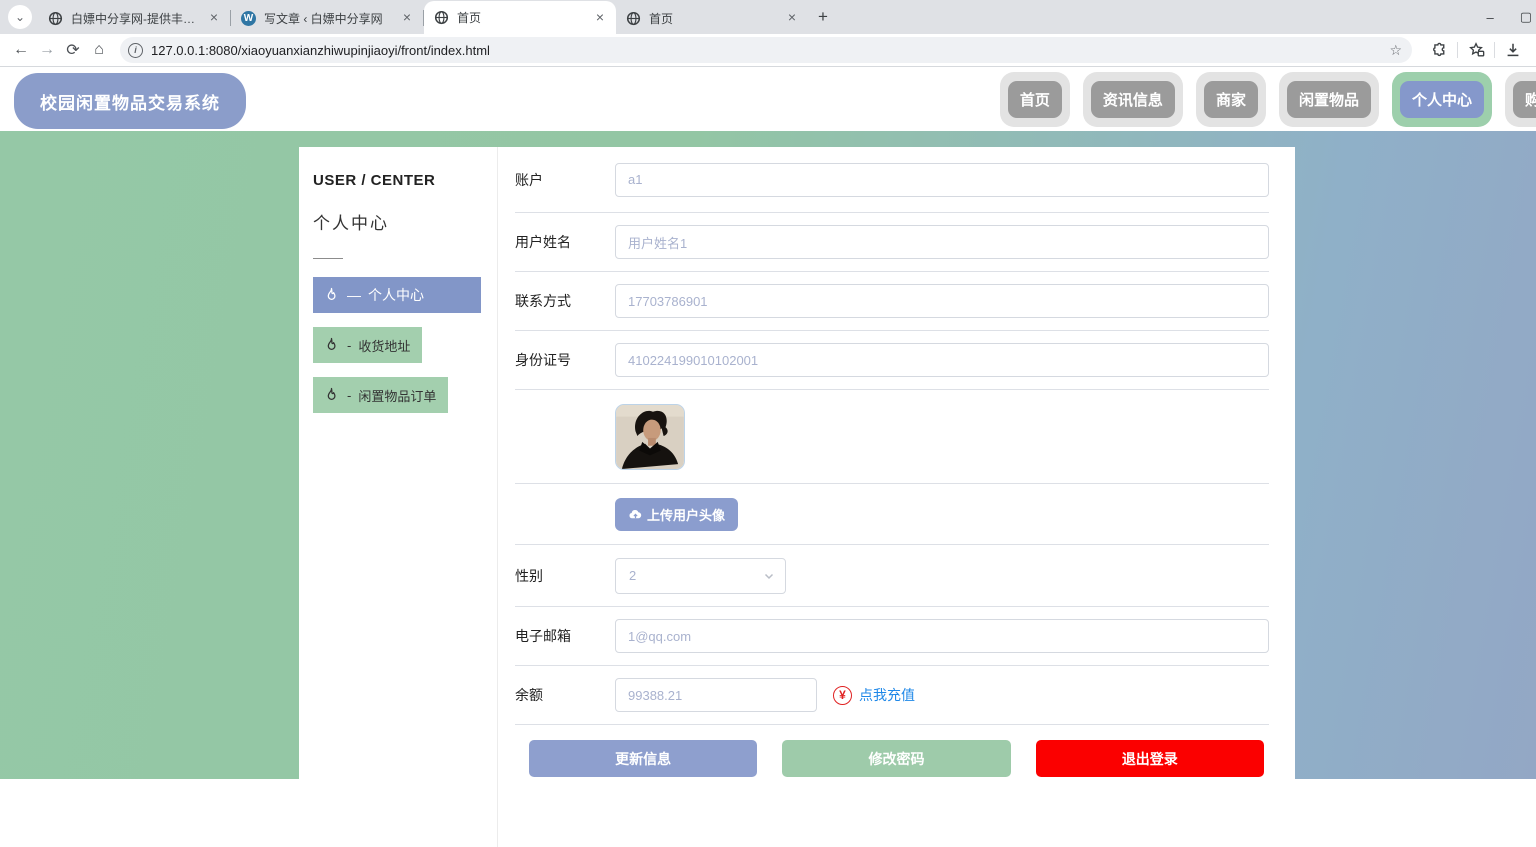  I want to click on recharge-link: 点我充值, so click(887, 695).